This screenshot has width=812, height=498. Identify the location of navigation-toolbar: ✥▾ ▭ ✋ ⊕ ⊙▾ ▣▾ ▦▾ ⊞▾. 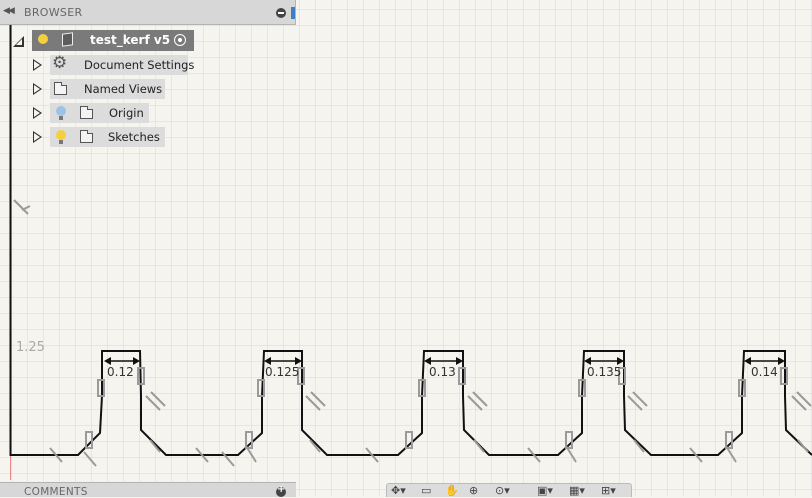
(509, 490).